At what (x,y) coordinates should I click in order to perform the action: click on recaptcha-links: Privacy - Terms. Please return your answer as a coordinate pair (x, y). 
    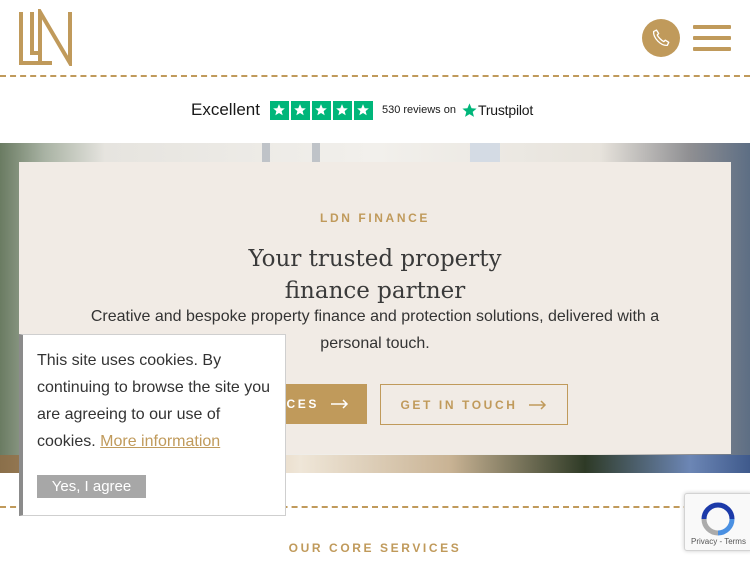
    Looking at the image, I should click on (718, 541).